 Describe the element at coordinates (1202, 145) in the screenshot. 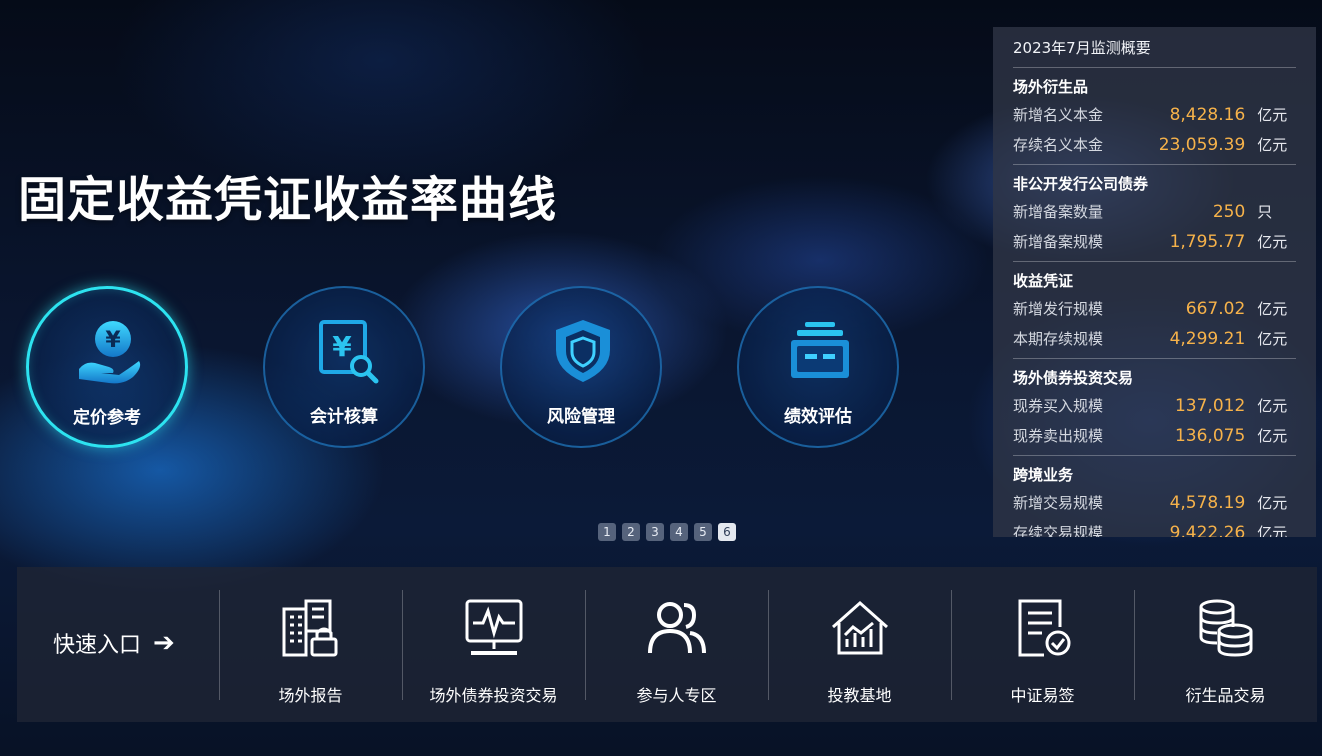

I see `row-value: 23,059.39` at that location.